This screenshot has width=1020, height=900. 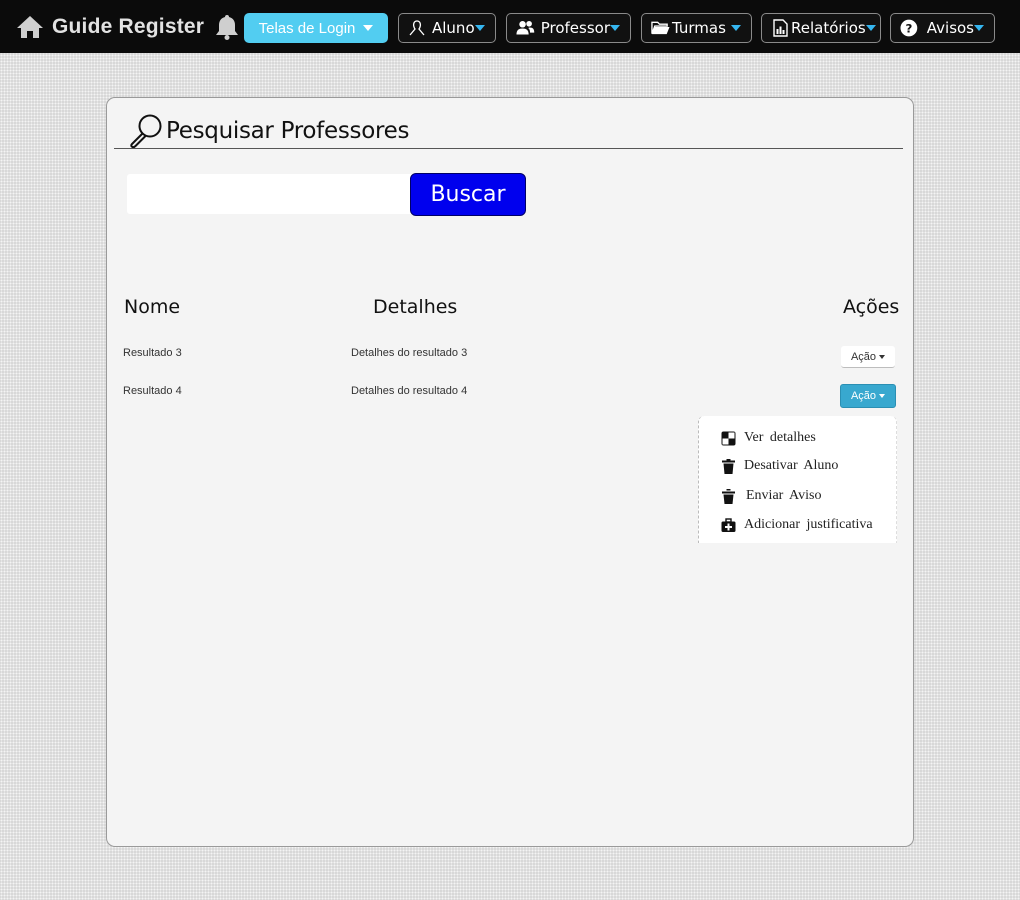 I want to click on action-button-row-2: Ação, so click(x=868, y=396).